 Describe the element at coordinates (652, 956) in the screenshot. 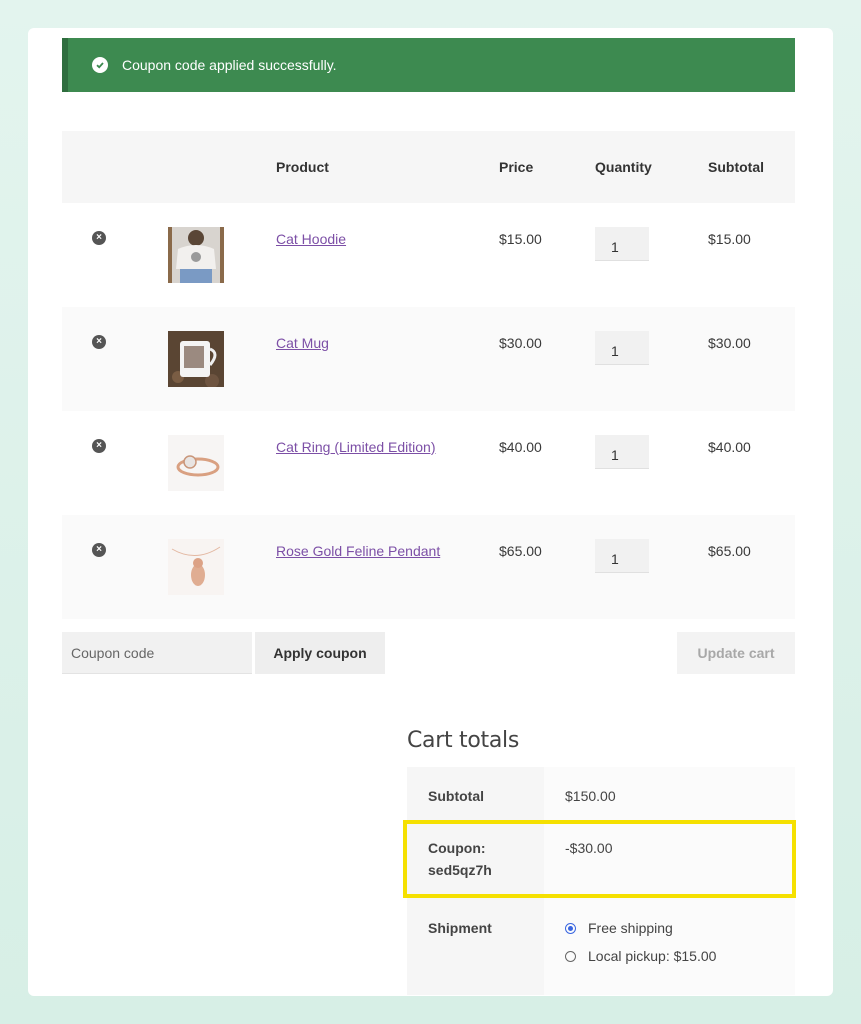

I see `shipping-option-label: Local pickup: $15.00` at that location.